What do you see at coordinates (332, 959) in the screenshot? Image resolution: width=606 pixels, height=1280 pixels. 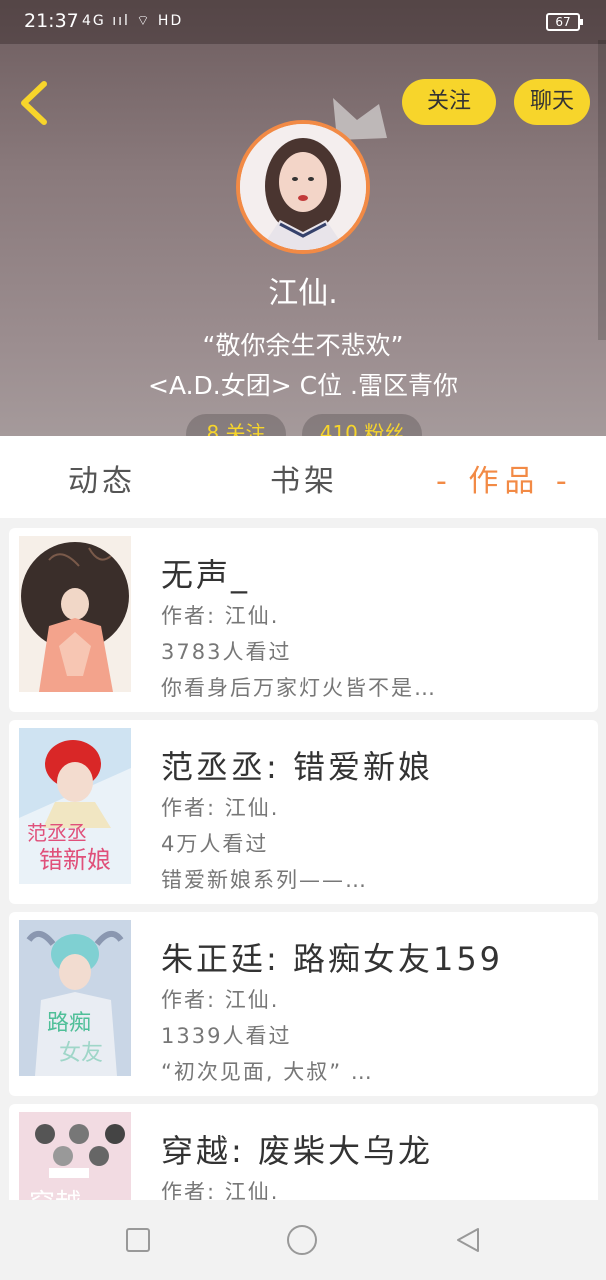 I see `book-title: 朱正廷: 路痴女友159` at bounding box center [332, 959].